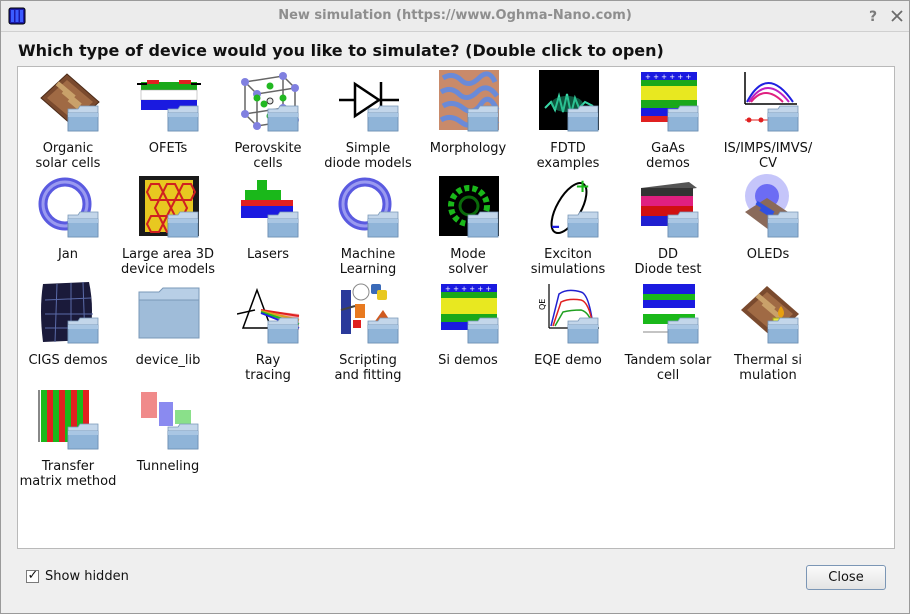 Image resolution: width=910 pixels, height=614 pixels. Describe the element at coordinates (268, 368) in the screenshot. I see `device-item-label: Ray tracing` at that location.